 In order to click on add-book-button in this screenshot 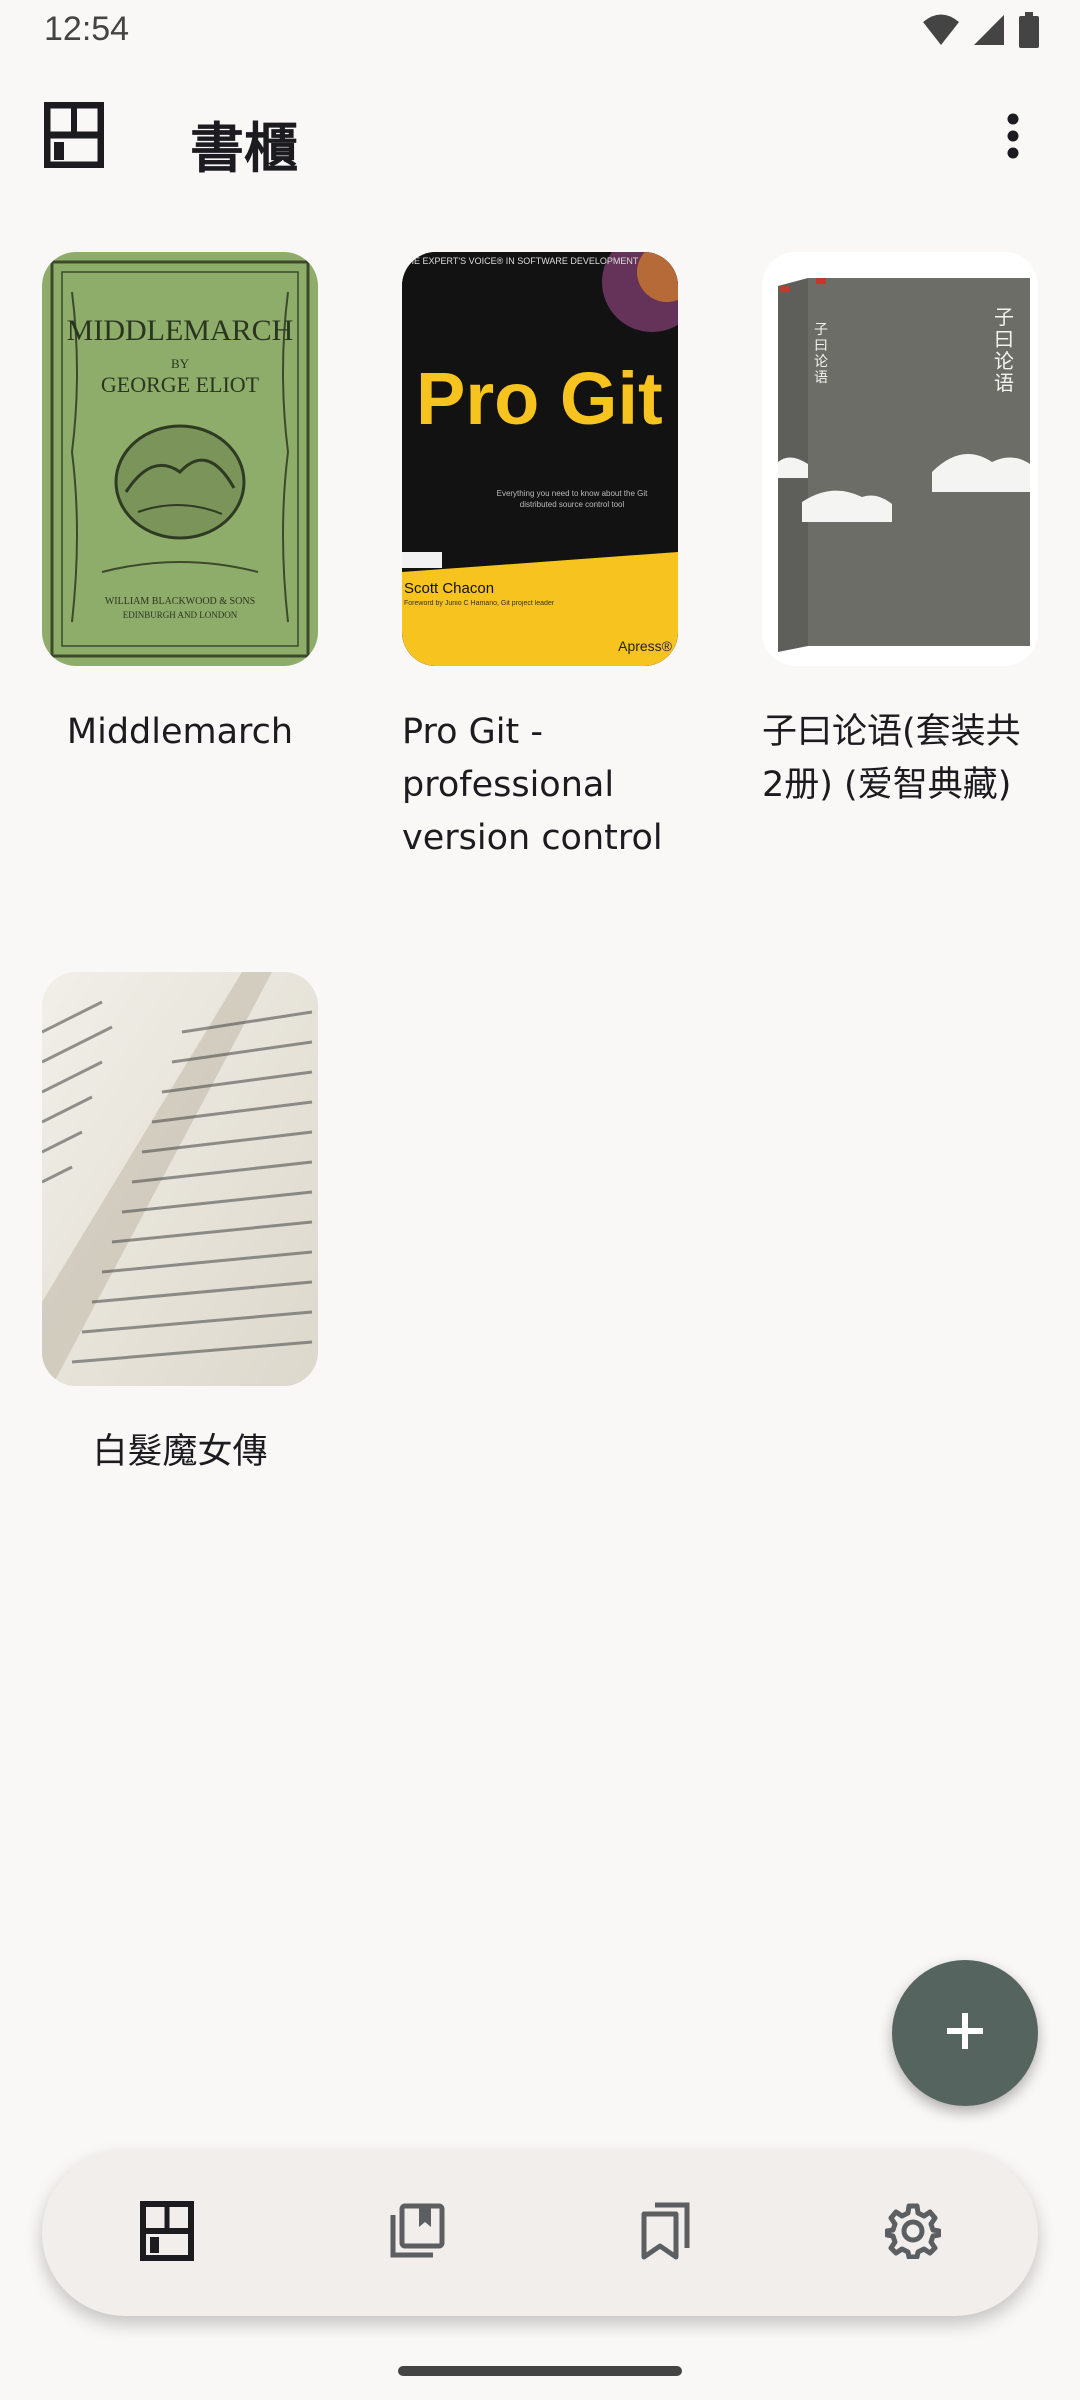, I will do `click(965, 2033)`.